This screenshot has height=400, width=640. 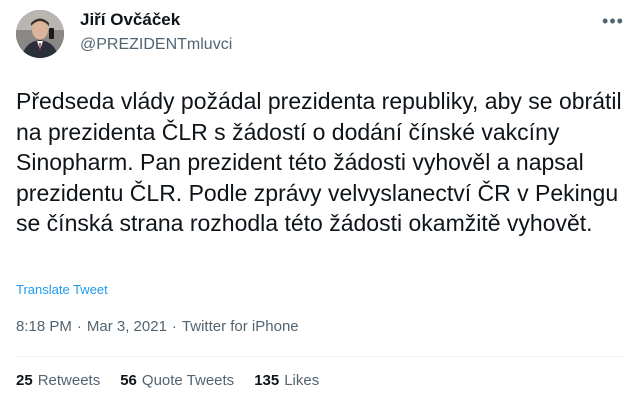 I want to click on author-name: Jiří Ovčáček, so click(x=130, y=20).